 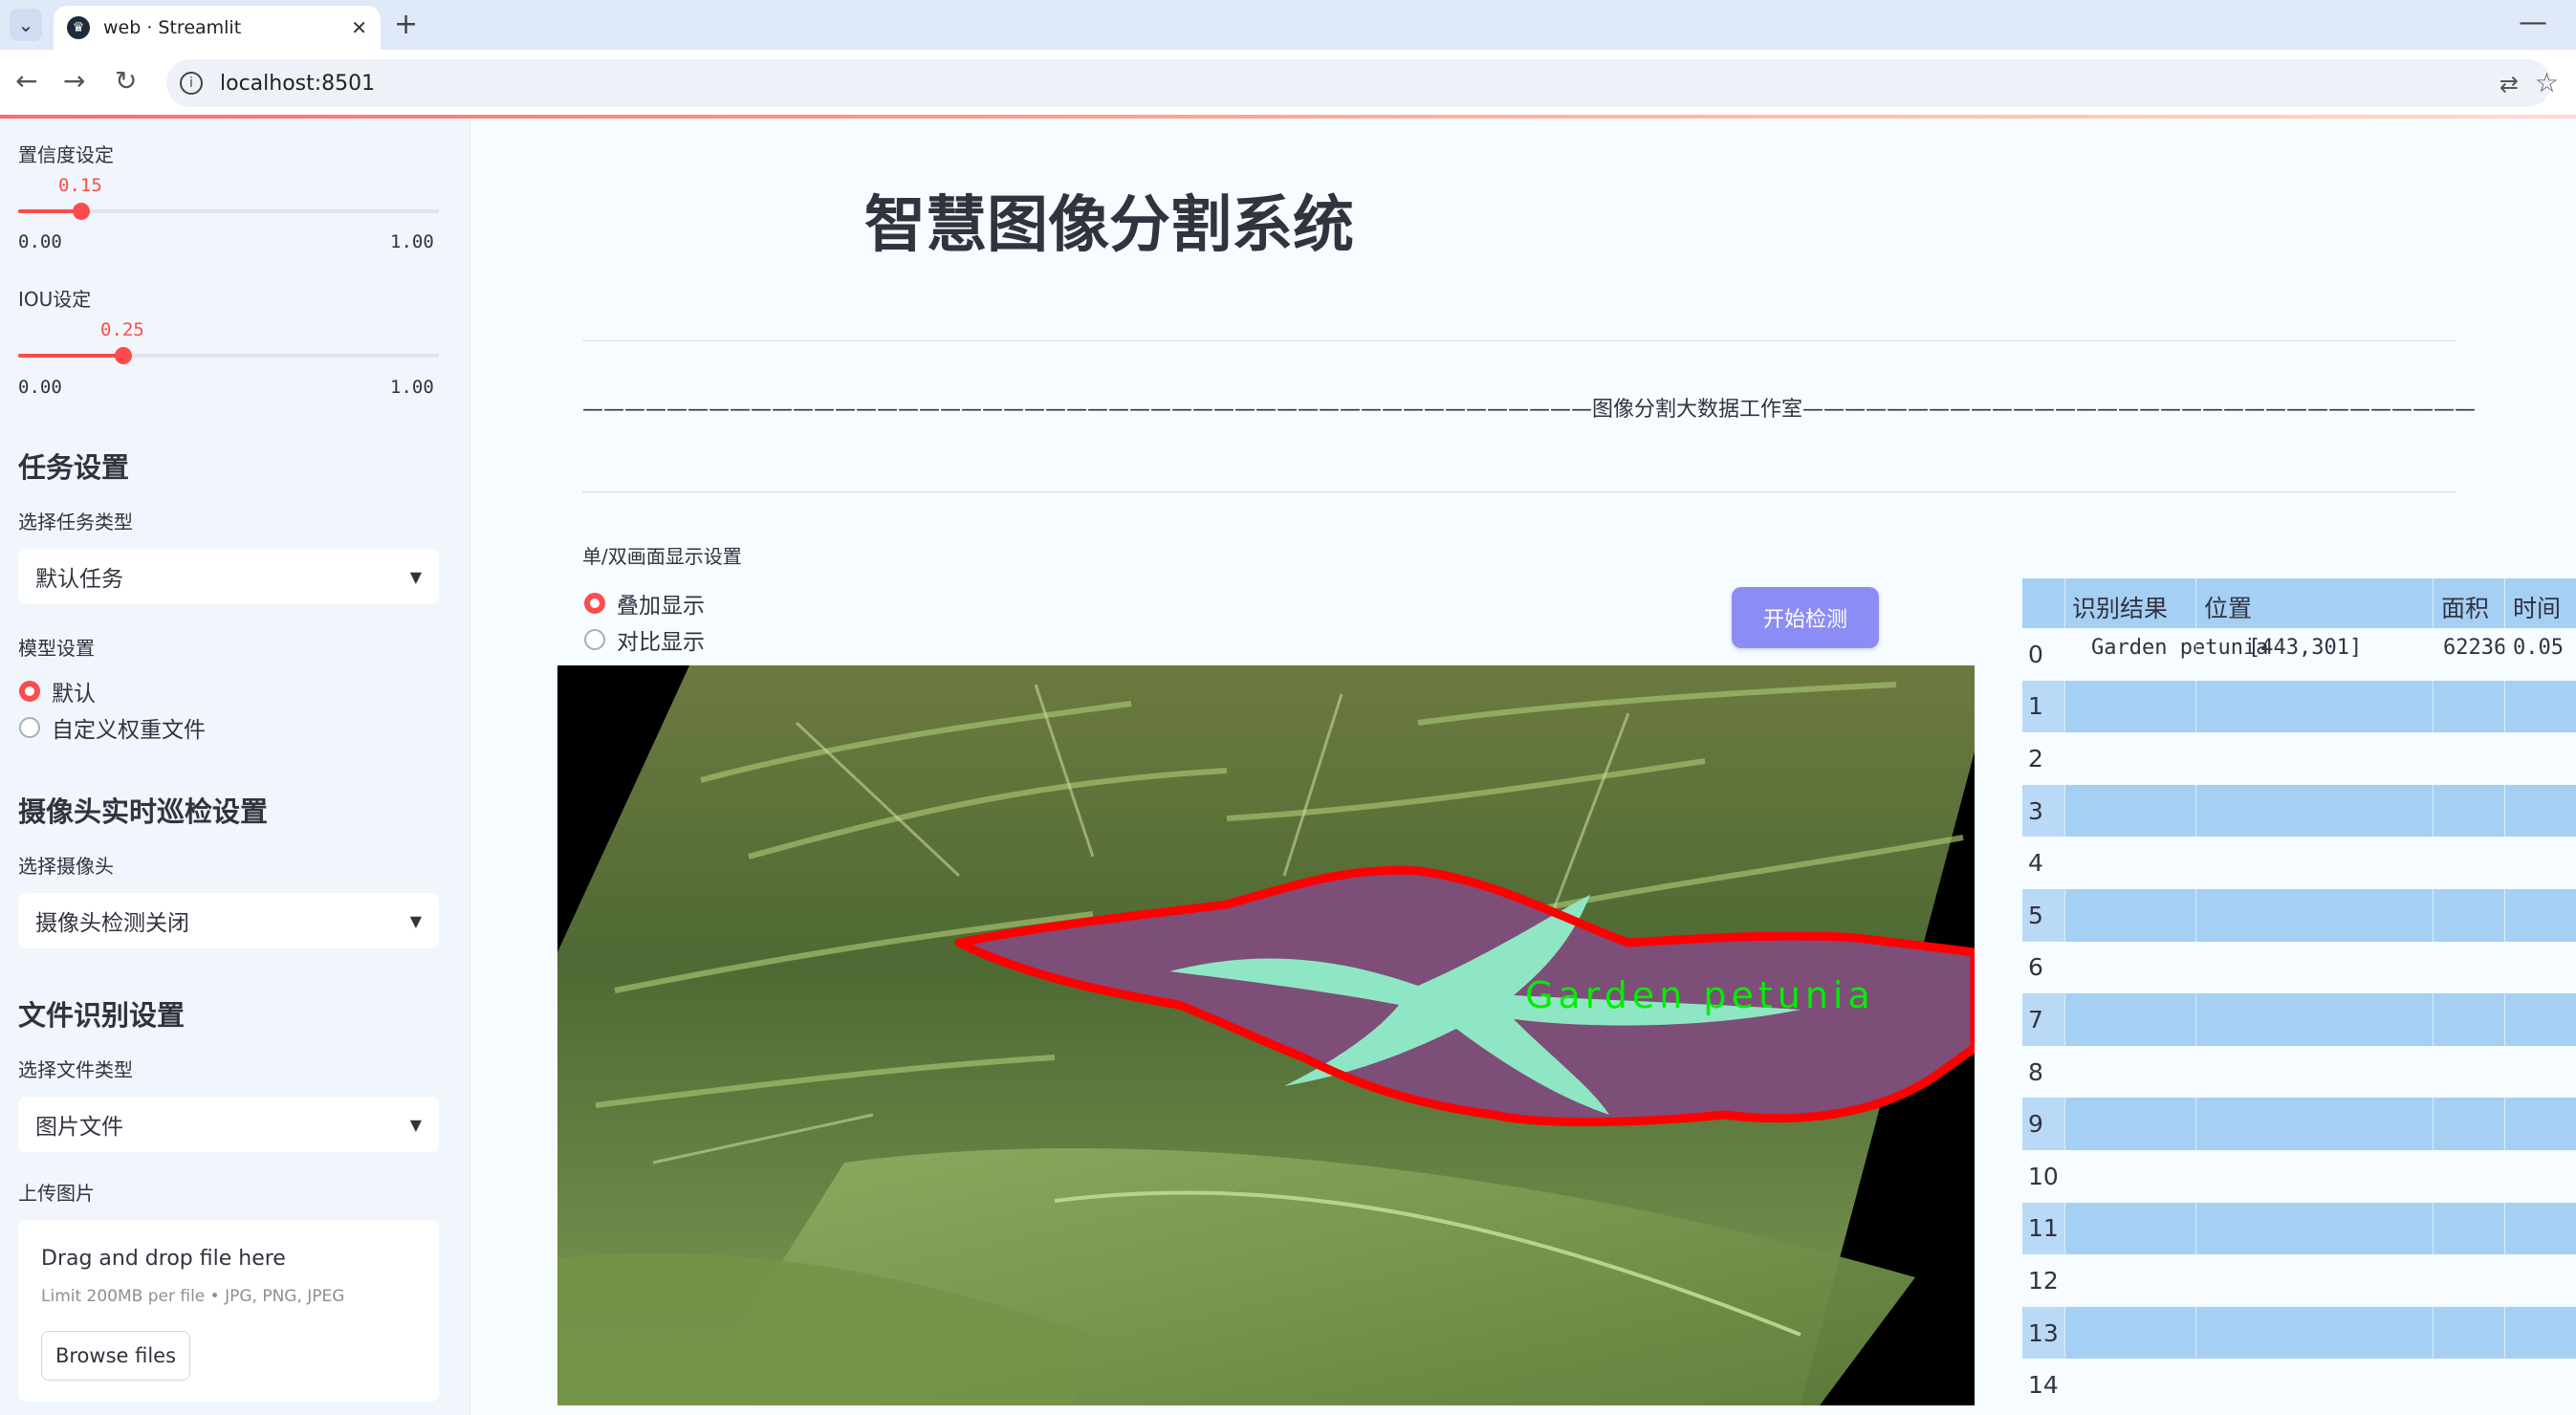 I want to click on bookmark-star-icon: ☆, so click(x=2547, y=82).